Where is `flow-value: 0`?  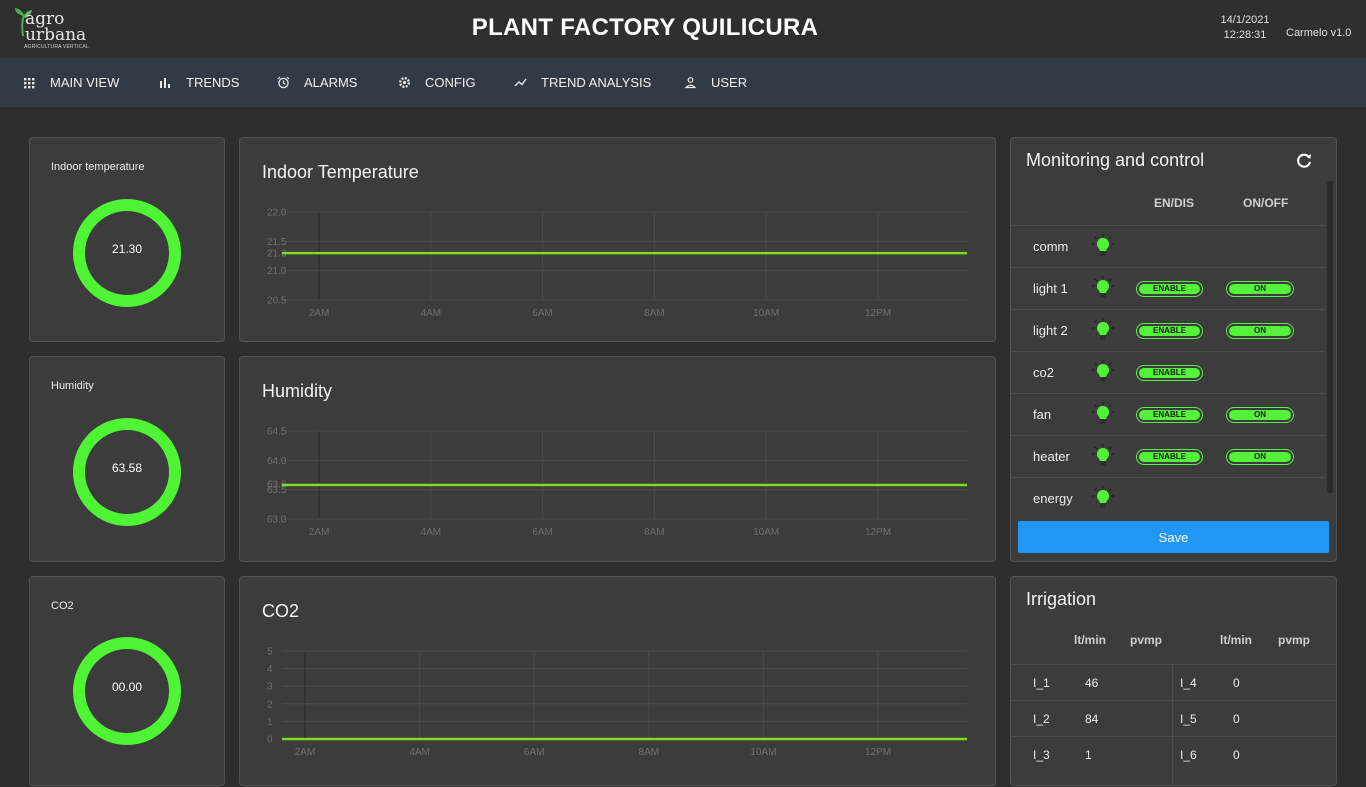 flow-value: 0 is located at coordinates (1236, 683).